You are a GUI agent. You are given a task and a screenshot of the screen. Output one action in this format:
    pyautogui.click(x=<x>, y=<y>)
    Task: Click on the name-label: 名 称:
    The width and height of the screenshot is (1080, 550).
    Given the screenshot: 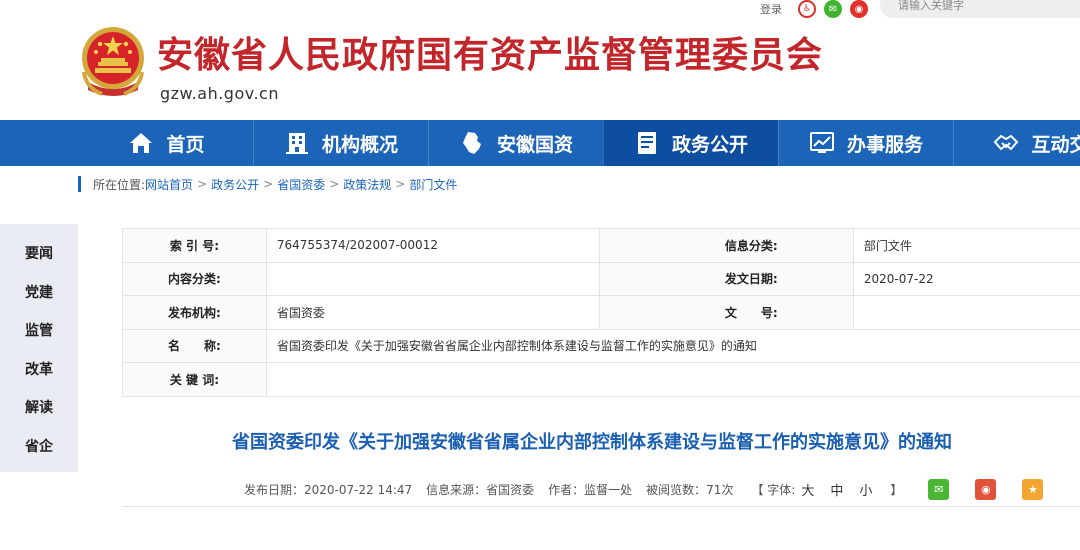 What is the action you would take?
    pyautogui.click(x=194, y=345)
    